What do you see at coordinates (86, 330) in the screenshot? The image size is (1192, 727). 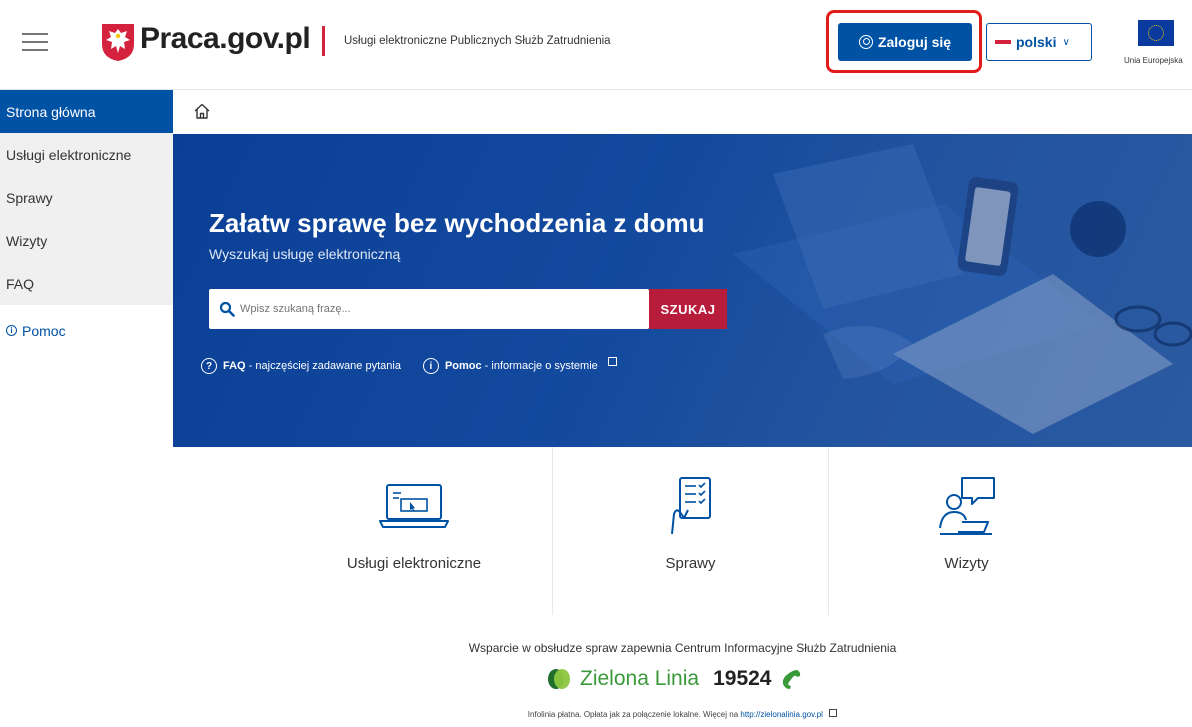 I see `sidebar-item-help: i Pomoc` at bounding box center [86, 330].